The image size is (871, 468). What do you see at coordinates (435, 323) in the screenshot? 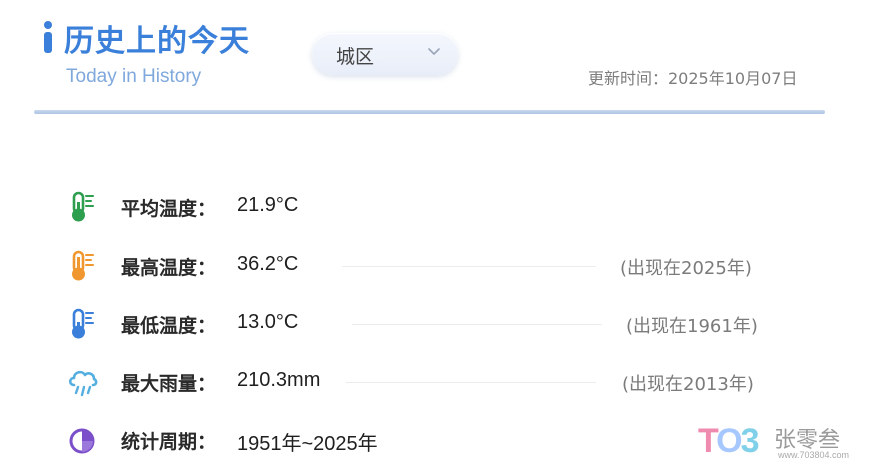
I see `stat-row-min-temperature: 最低温度： 13.0°C (出现在1961年)` at bounding box center [435, 323].